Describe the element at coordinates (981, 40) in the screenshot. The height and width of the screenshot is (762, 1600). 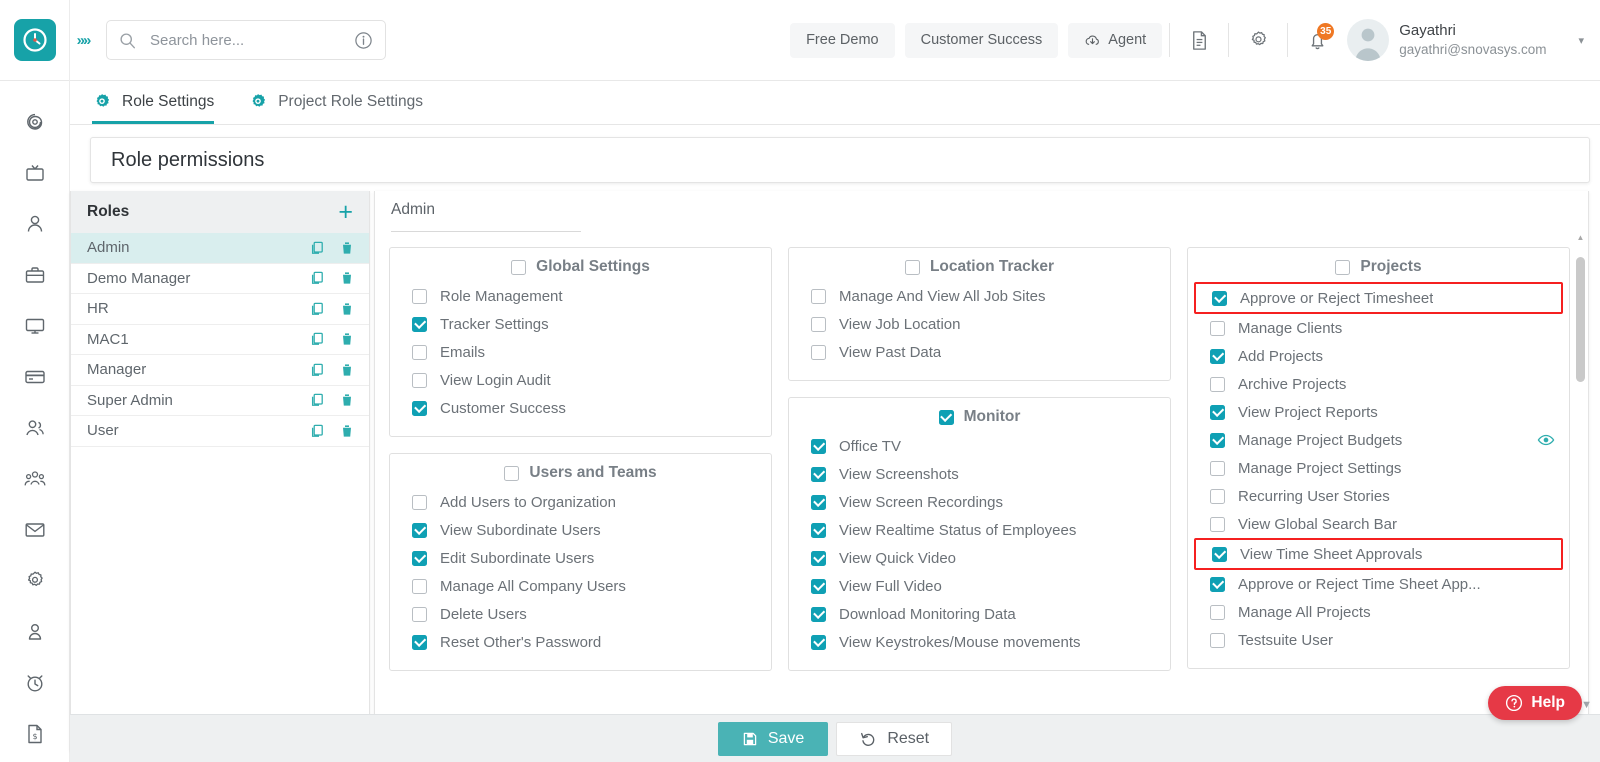
I see `customer-success-button: Customer Success` at that location.